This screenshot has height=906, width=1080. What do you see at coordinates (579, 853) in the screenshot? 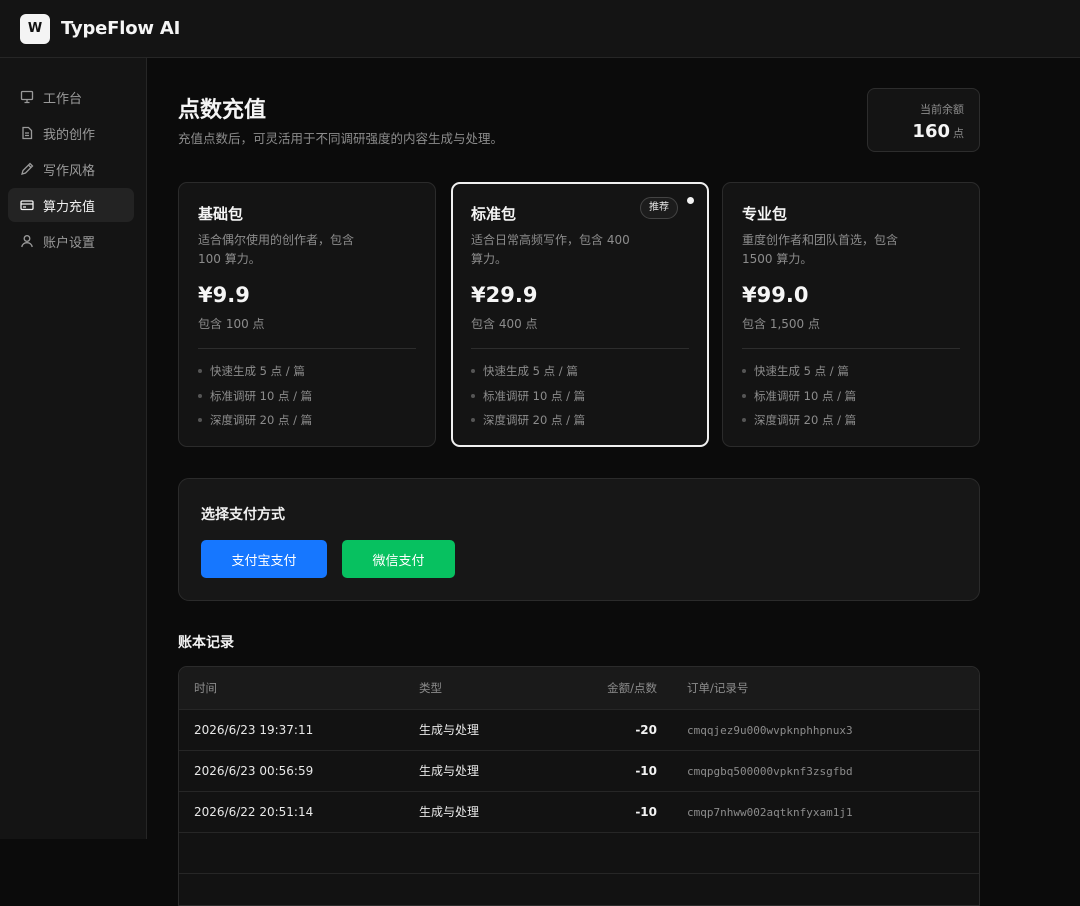
I see `table-row` at bounding box center [579, 853].